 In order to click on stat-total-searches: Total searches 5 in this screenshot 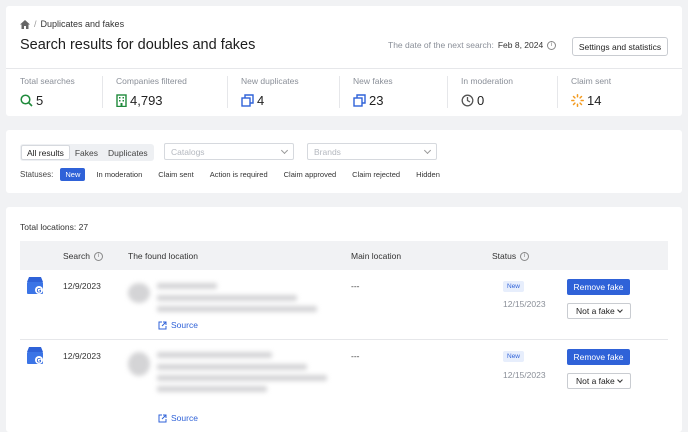, I will do `click(47, 92)`.